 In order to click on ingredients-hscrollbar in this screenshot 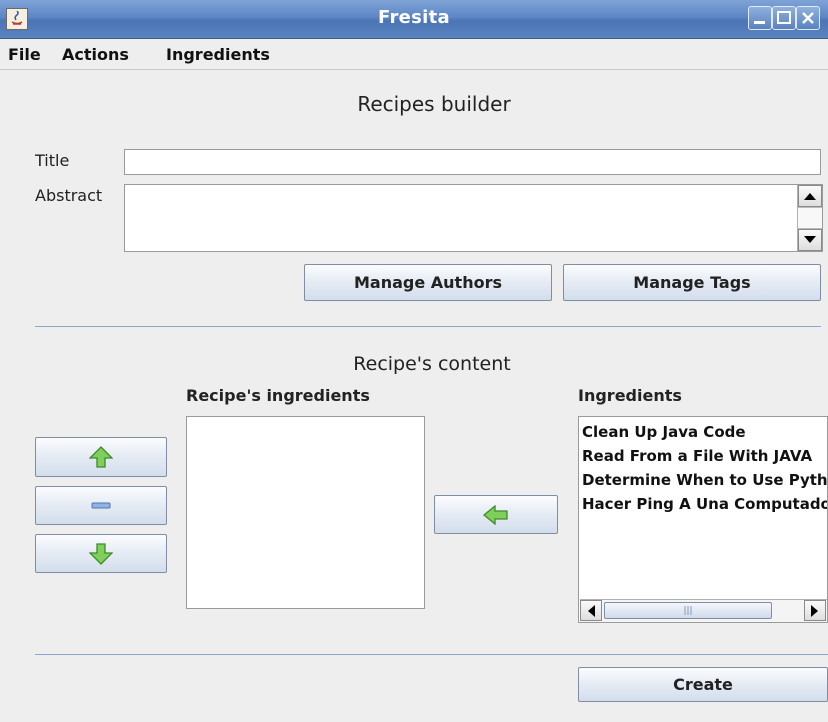, I will do `click(703, 610)`.